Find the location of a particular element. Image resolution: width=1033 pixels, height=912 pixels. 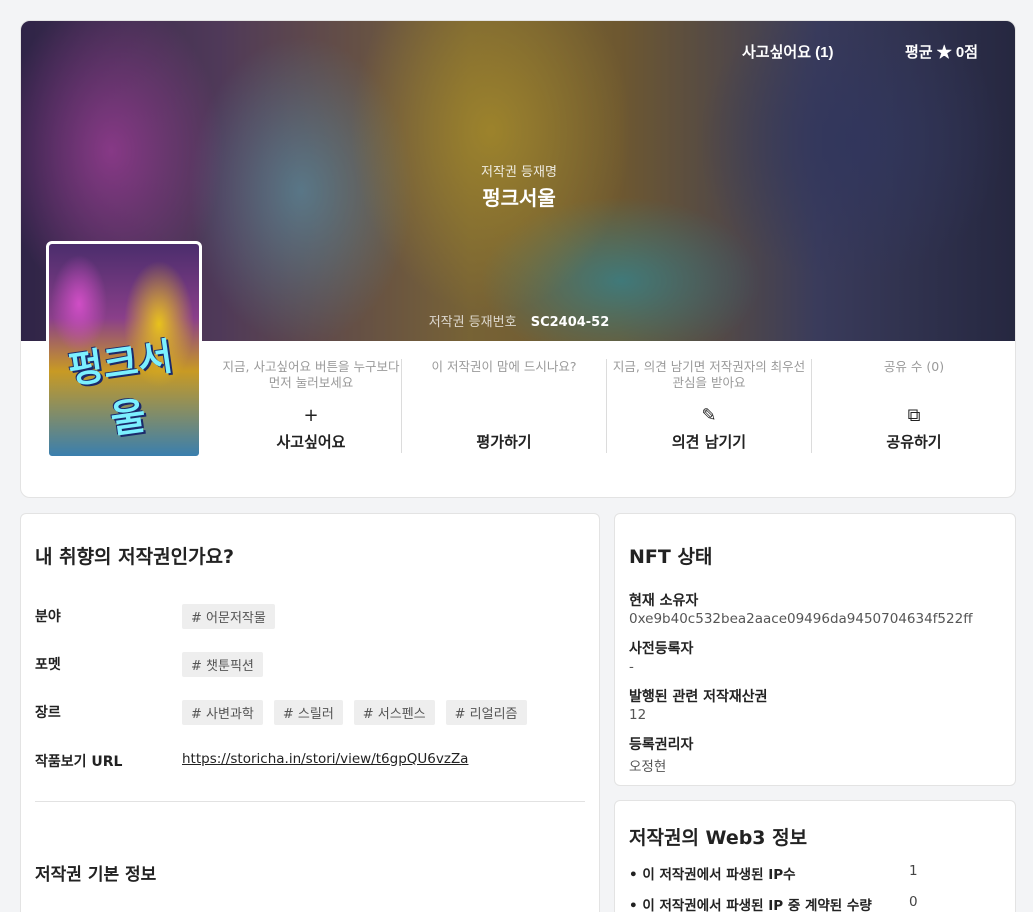

share-button: 공유하기 is located at coordinates (913, 441).